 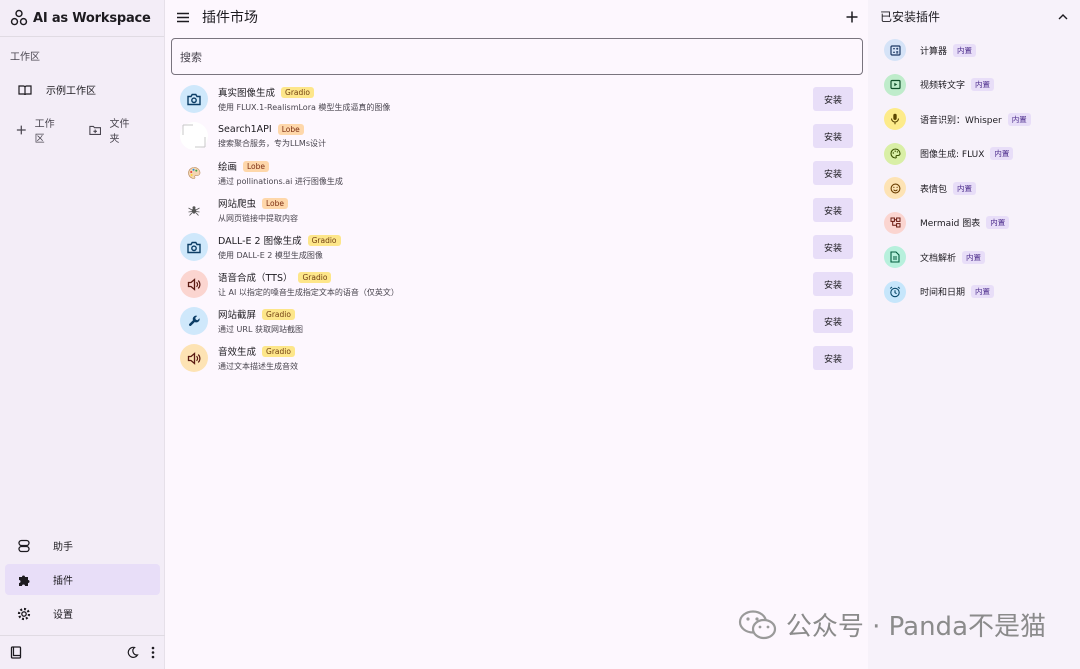 I want to click on installed-plugin-item: 语音识别：Whisper 内置, so click(x=957, y=119).